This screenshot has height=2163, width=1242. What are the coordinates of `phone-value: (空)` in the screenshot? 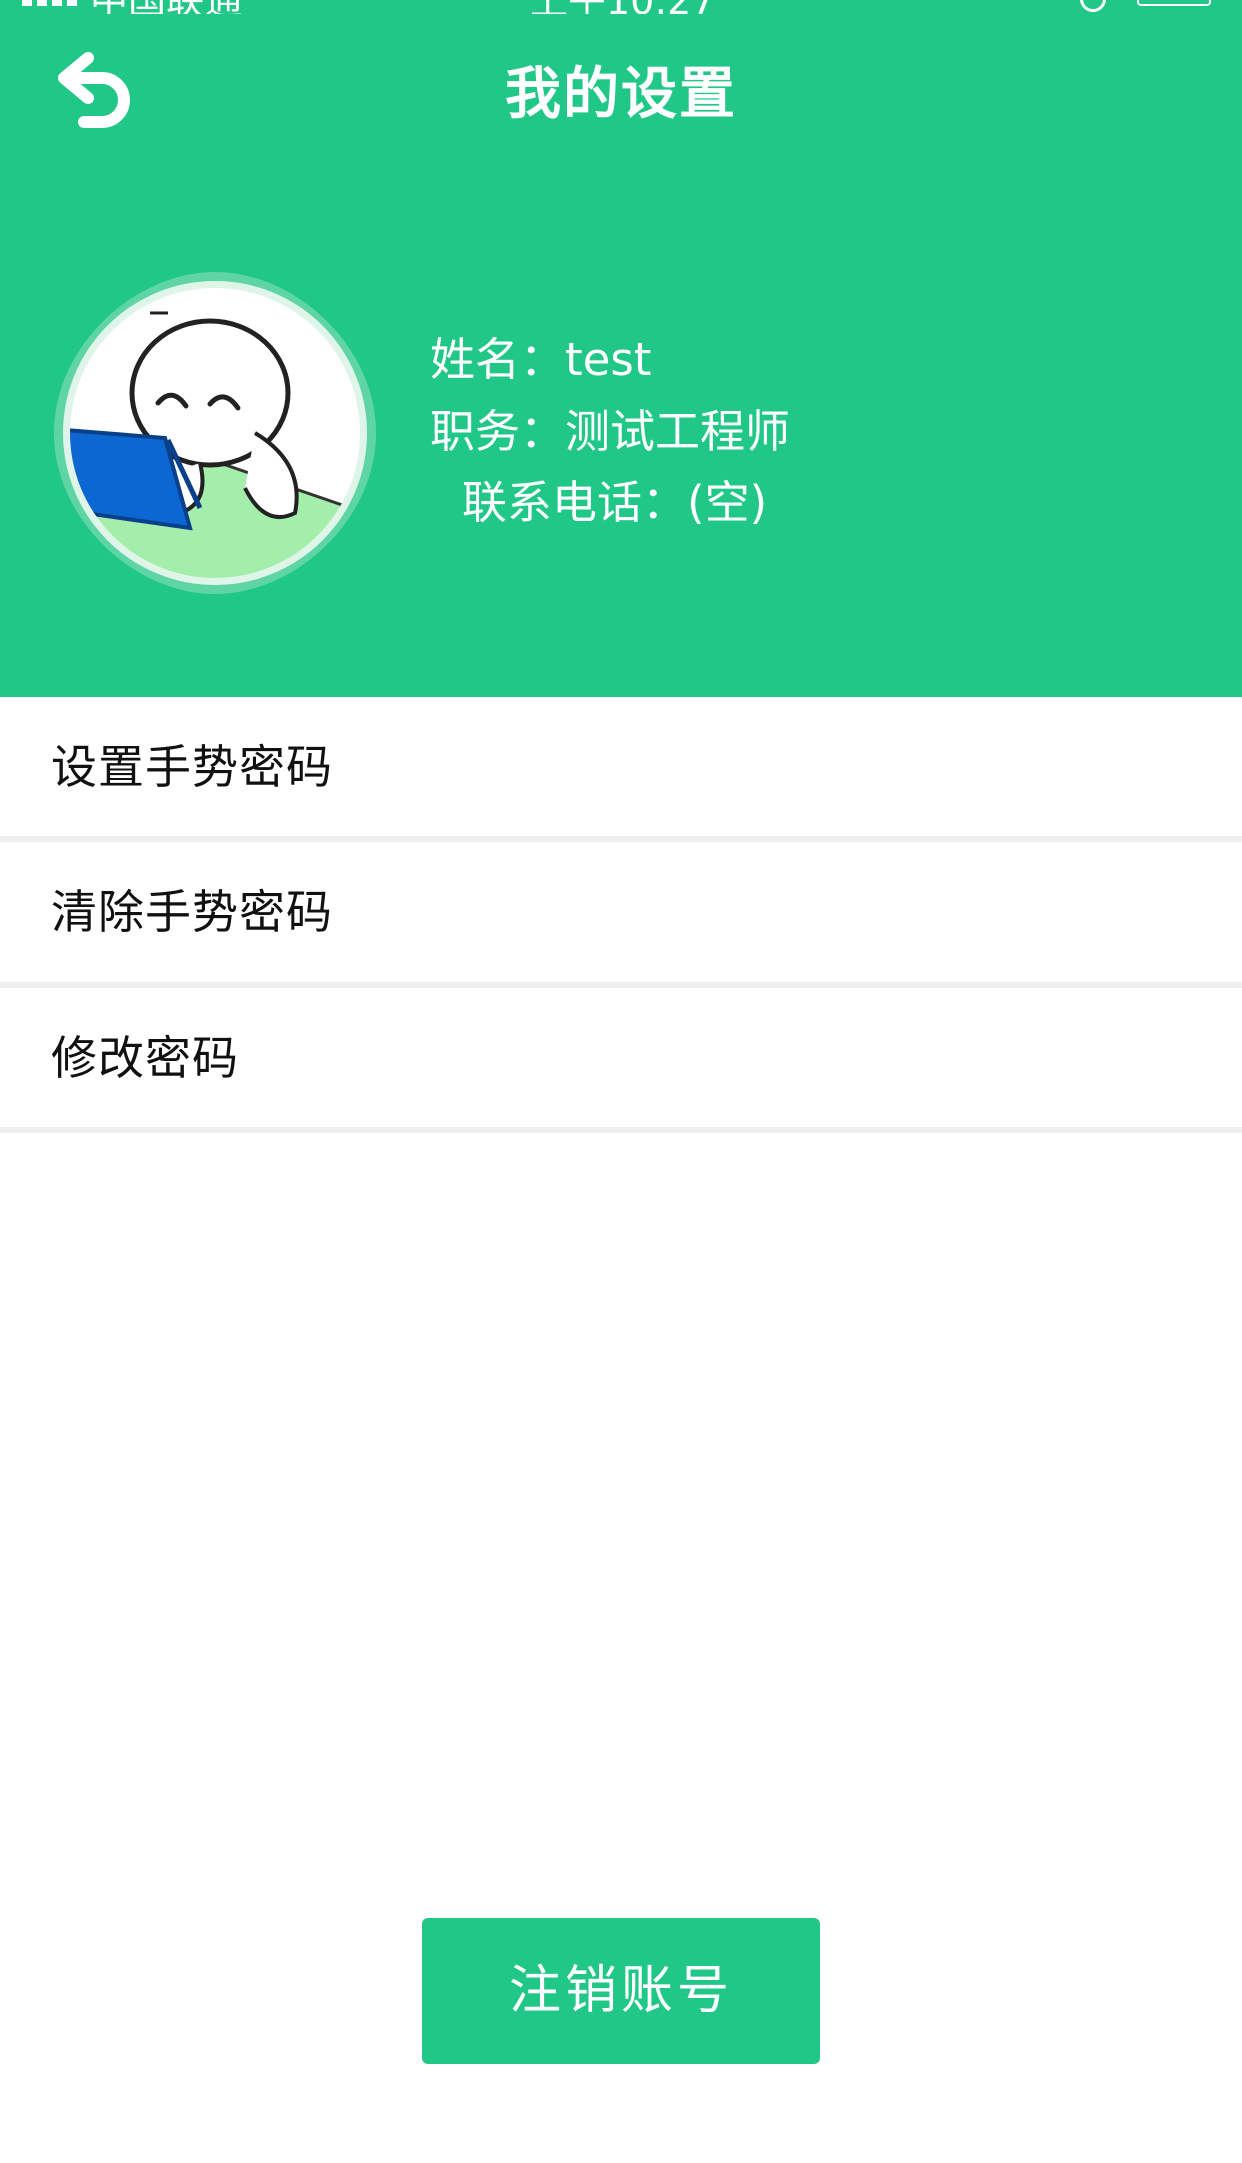 It's located at (727, 502).